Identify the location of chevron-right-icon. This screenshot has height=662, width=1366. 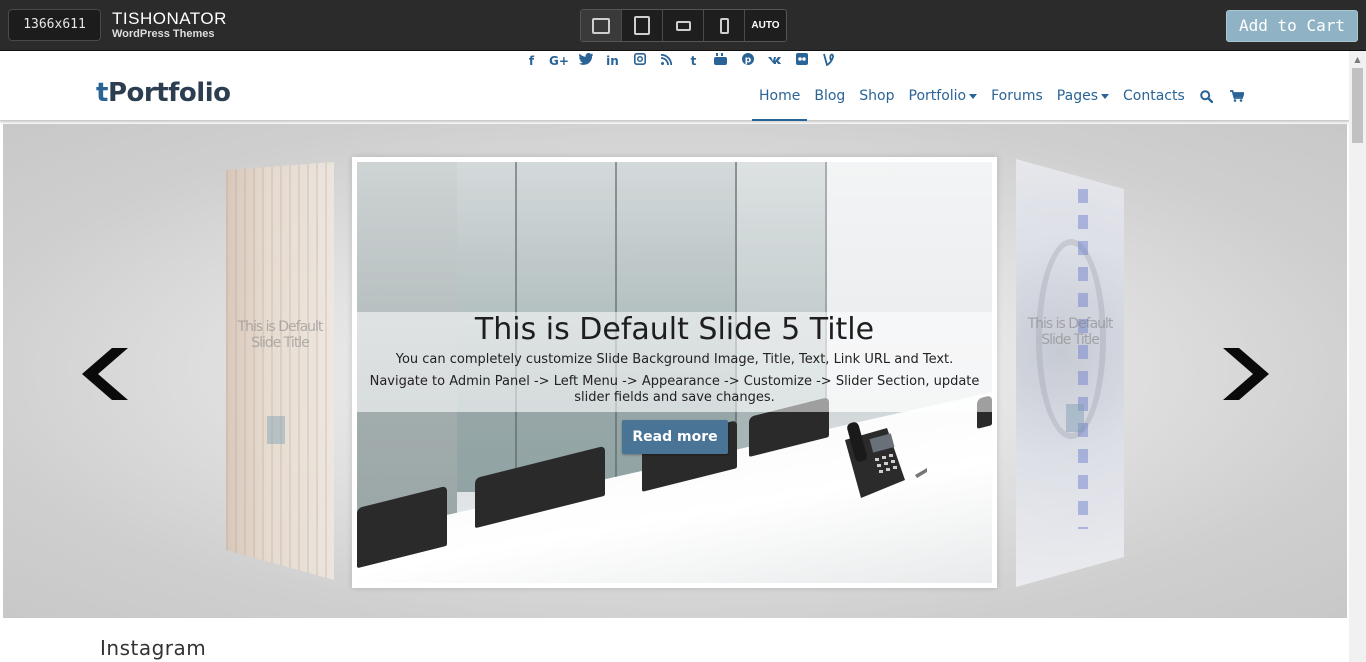
(1246, 374).